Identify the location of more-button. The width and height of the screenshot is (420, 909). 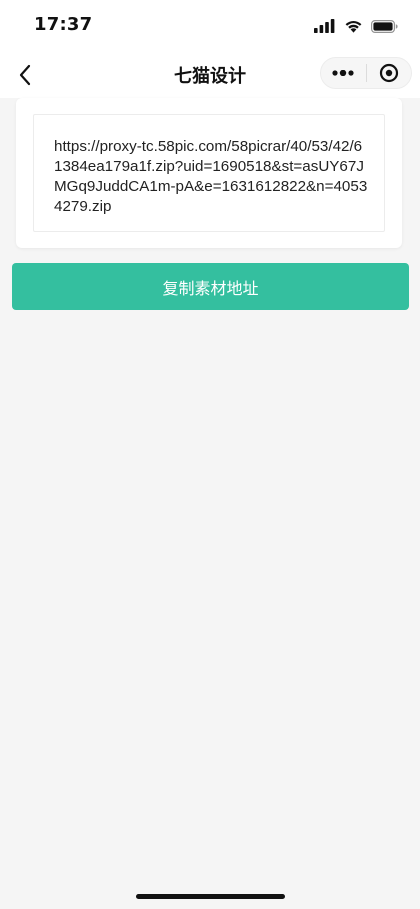
(343, 73).